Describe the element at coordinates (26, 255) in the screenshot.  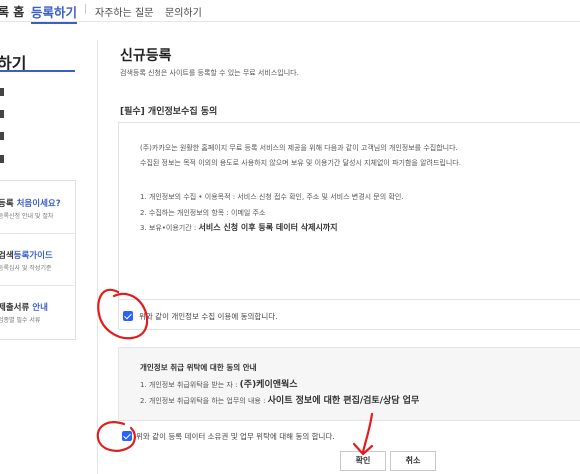
I see `register-guide-link: 검색등록가이드` at that location.